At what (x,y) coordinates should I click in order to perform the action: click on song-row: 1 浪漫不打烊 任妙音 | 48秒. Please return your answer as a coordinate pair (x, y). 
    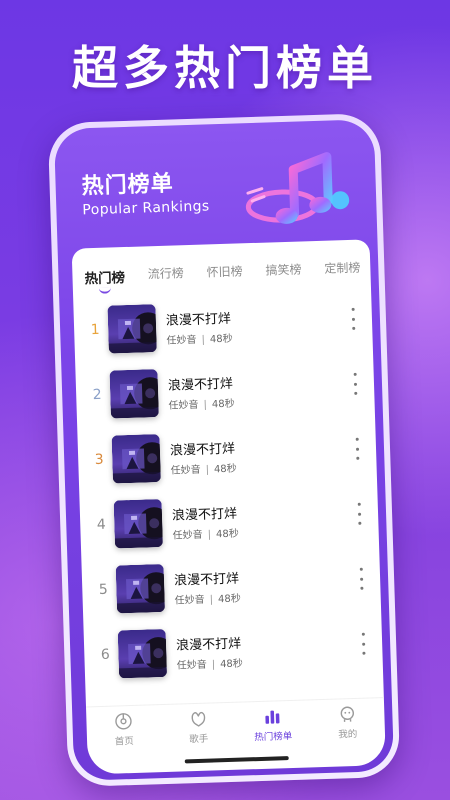
    Looking at the image, I should click on (223, 334).